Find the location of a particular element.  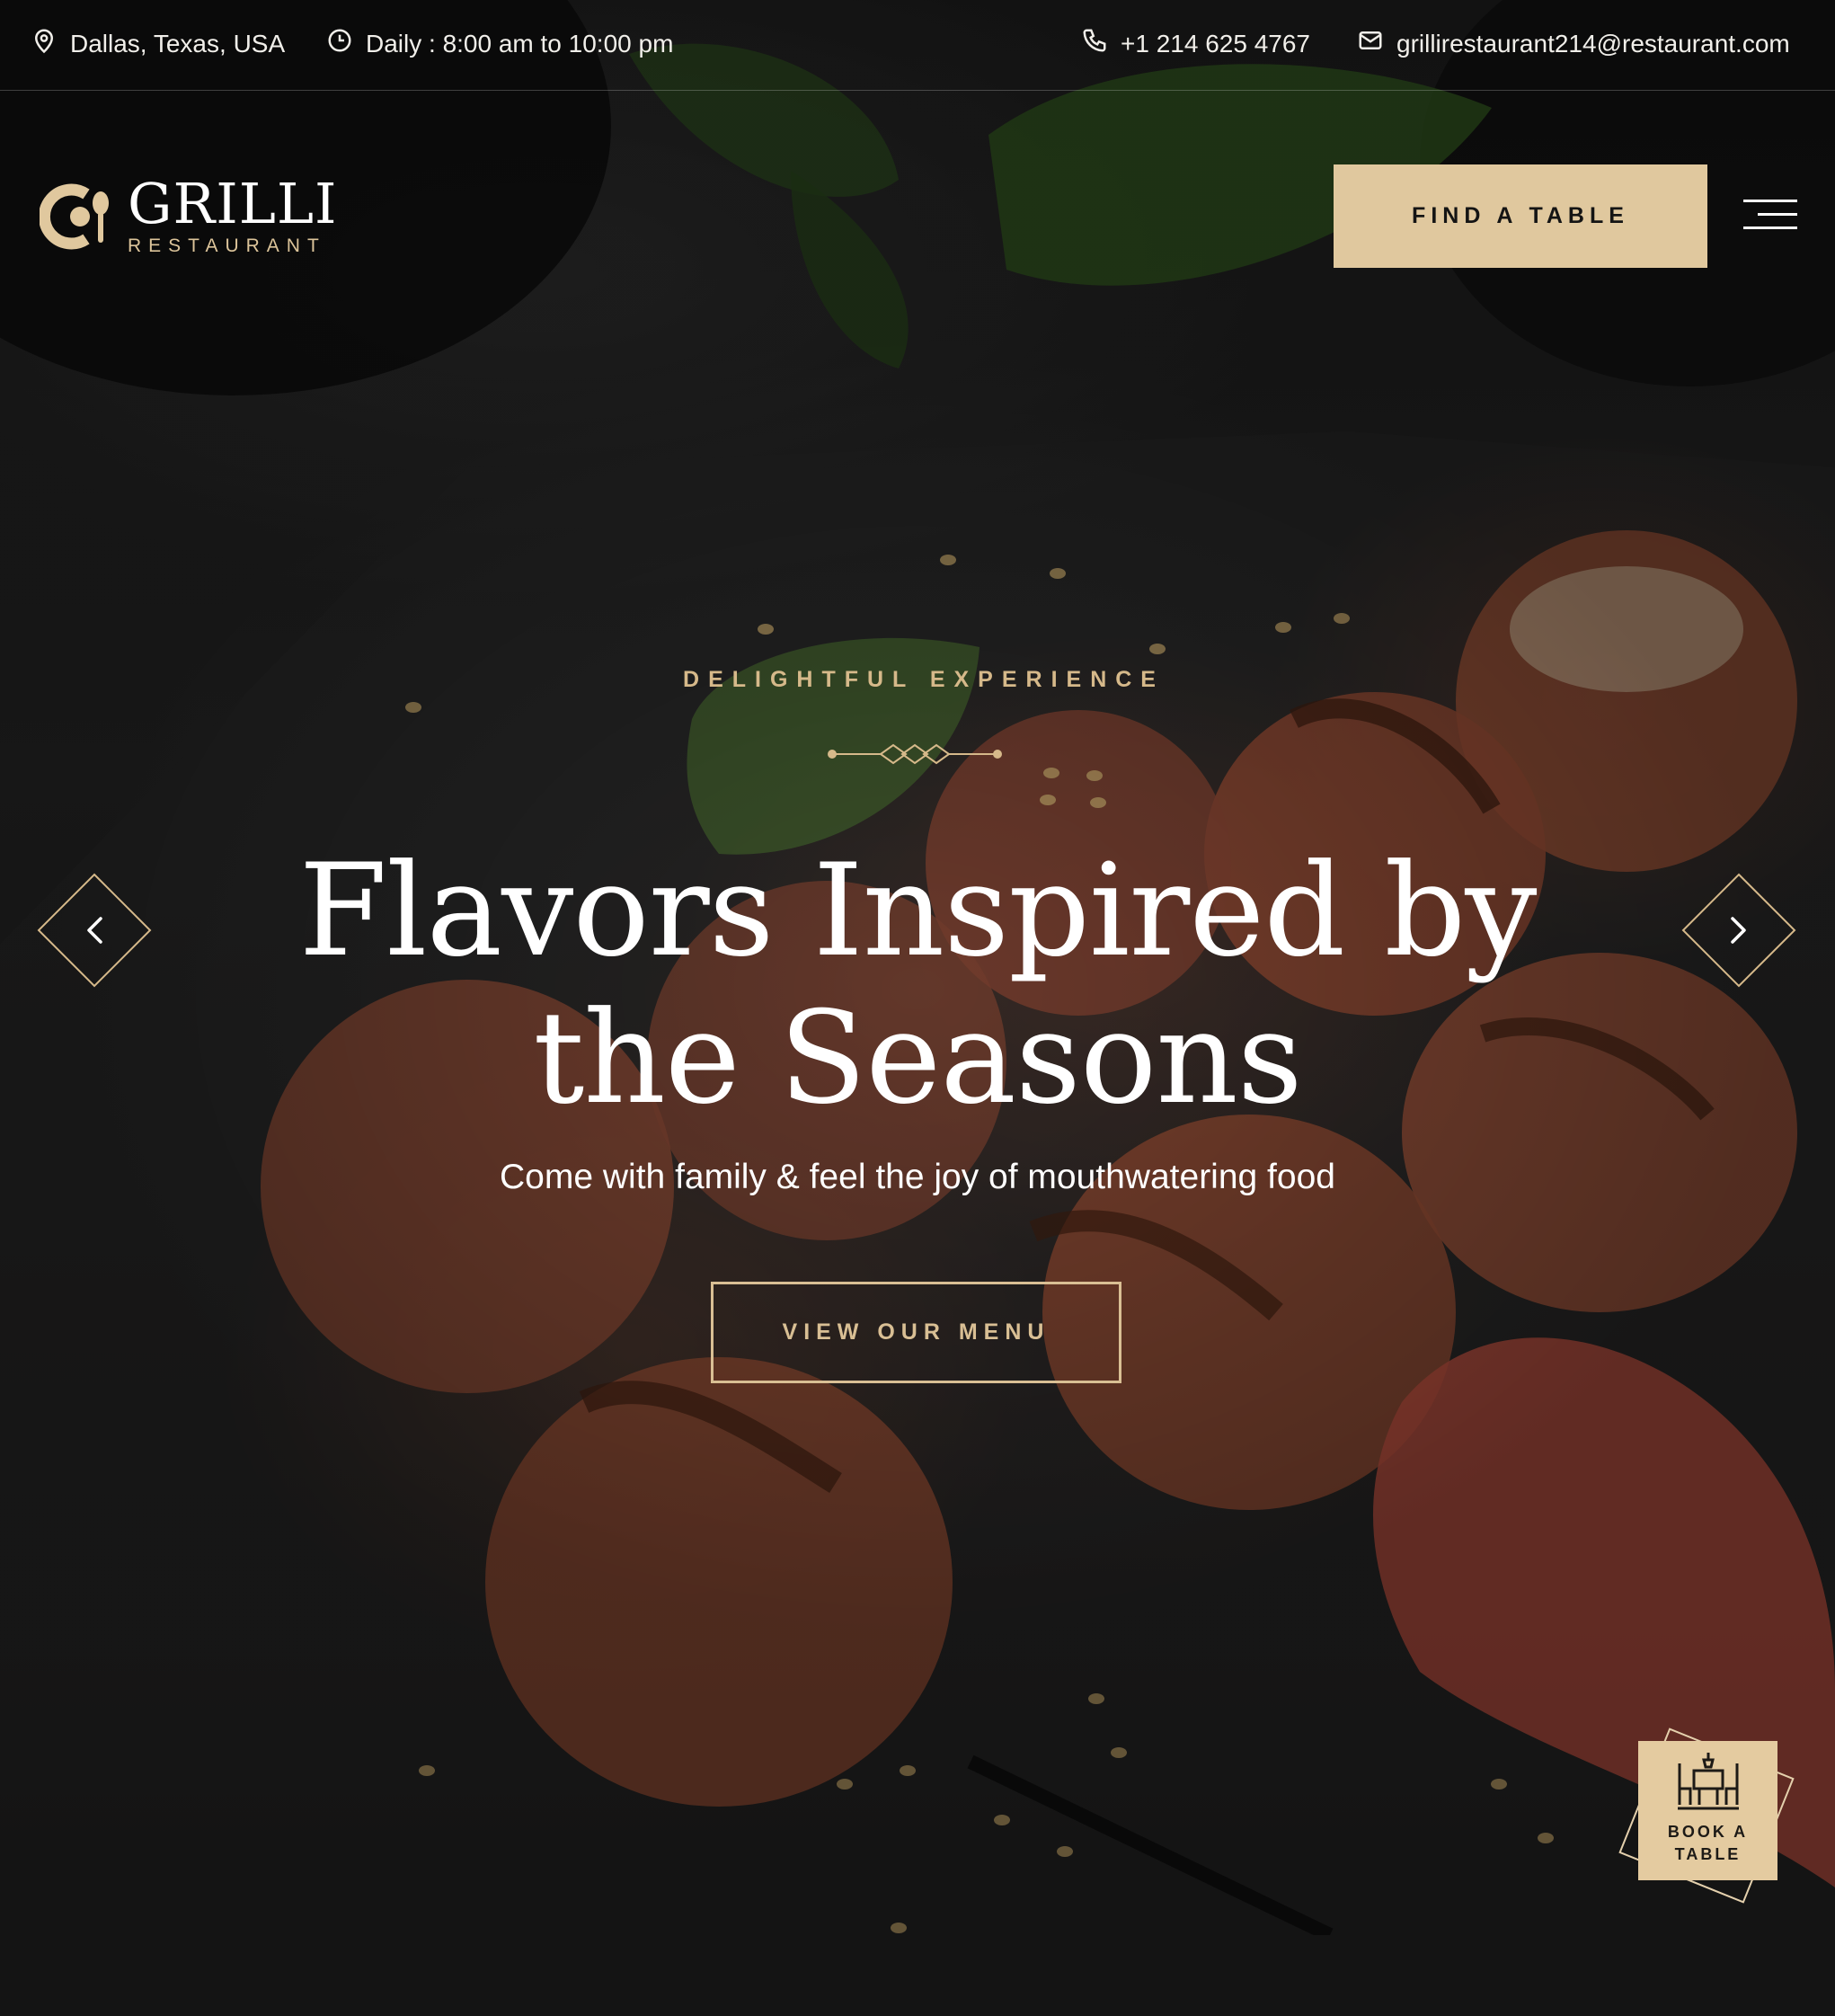

book-label-line1: BOOK A is located at coordinates (1708, 1832).